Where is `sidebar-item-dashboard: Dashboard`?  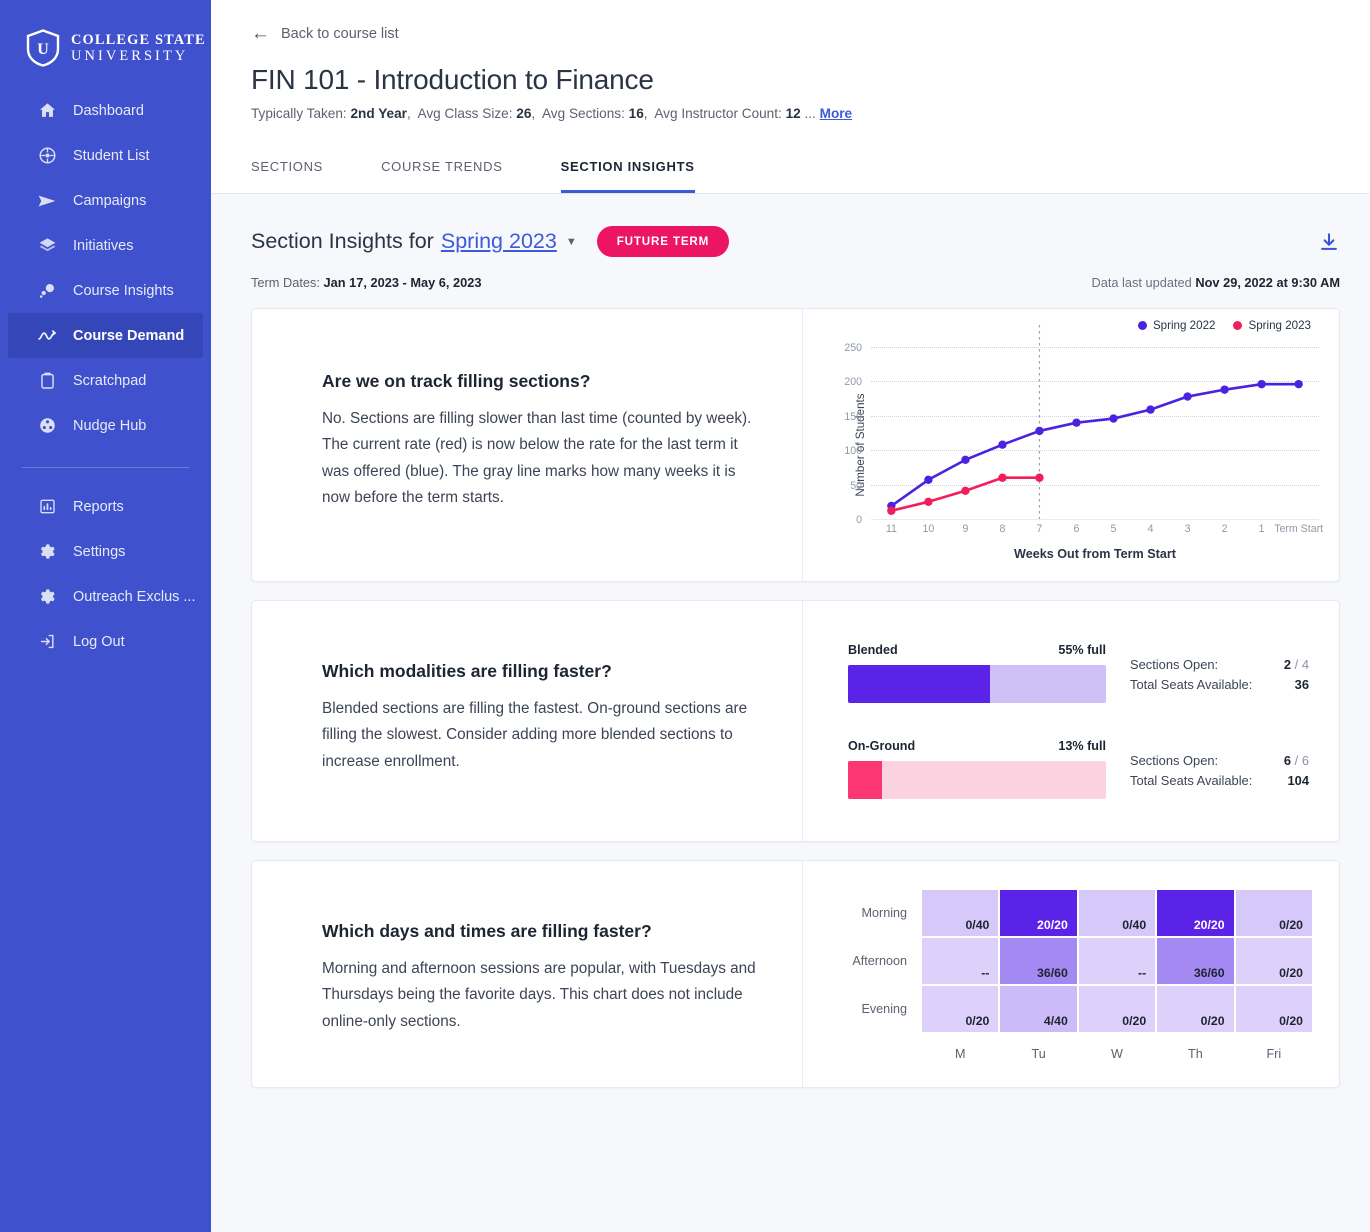
sidebar-item-dashboard: Dashboard is located at coordinates (105, 110).